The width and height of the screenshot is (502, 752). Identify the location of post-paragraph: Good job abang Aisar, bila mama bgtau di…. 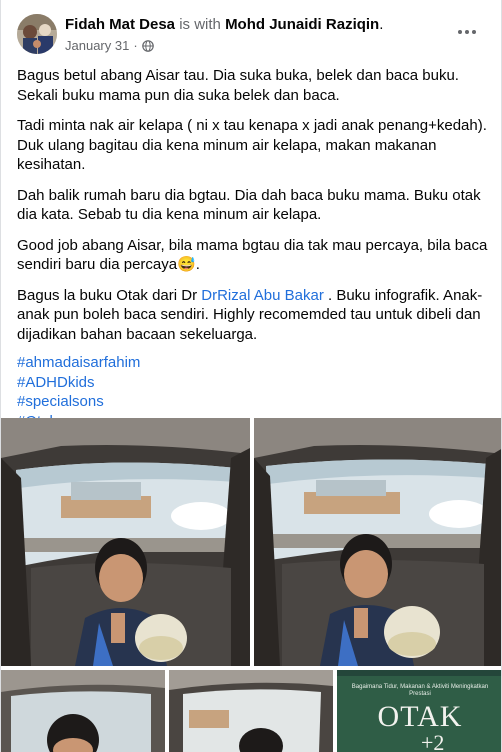
(252, 255).